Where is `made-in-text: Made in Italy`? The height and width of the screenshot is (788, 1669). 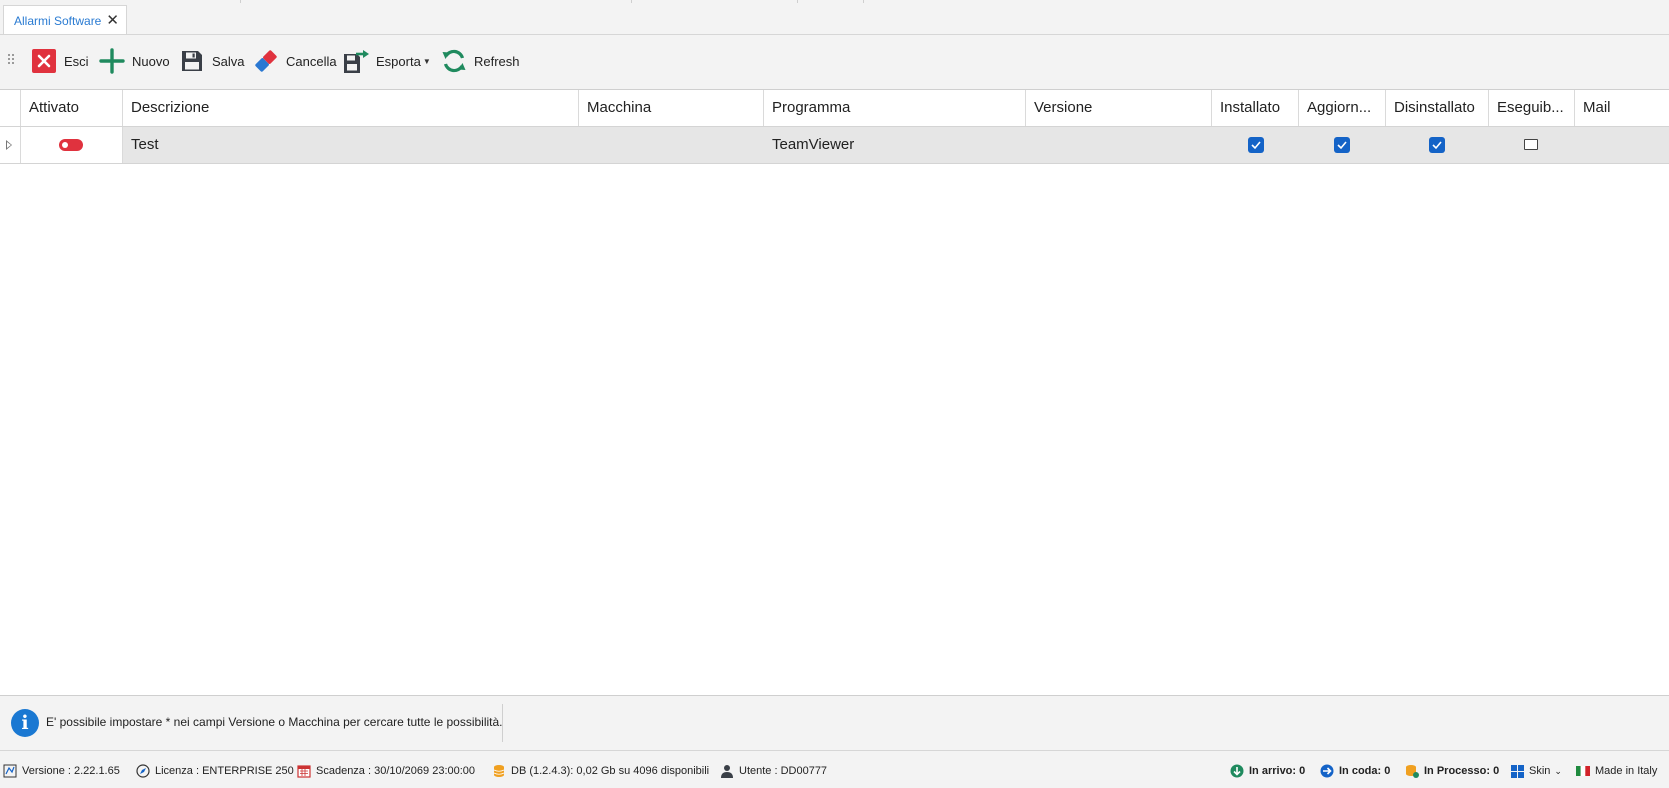 made-in-text: Made in Italy is located at coordinates (1626, 771).